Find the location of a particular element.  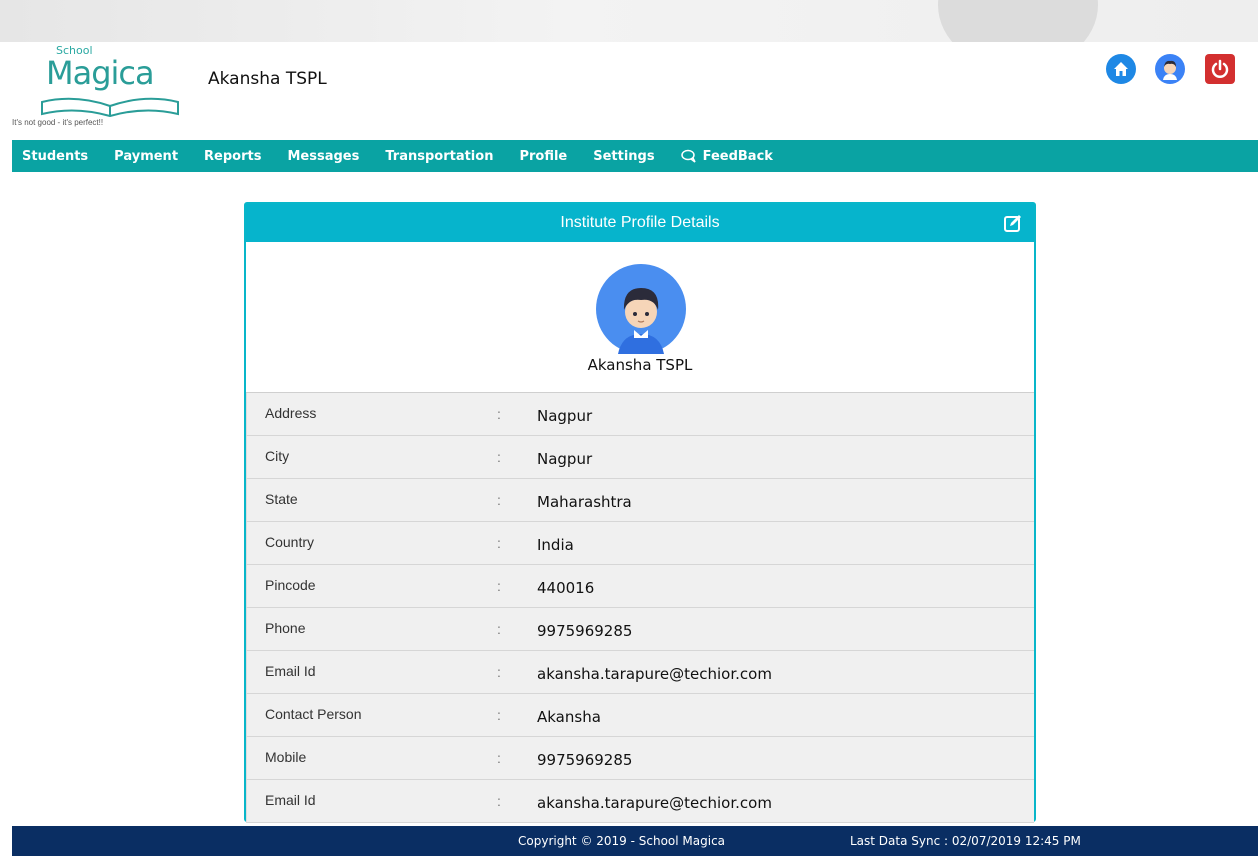

card-title: Institute Profile Details is located at coordinates (640, 222).